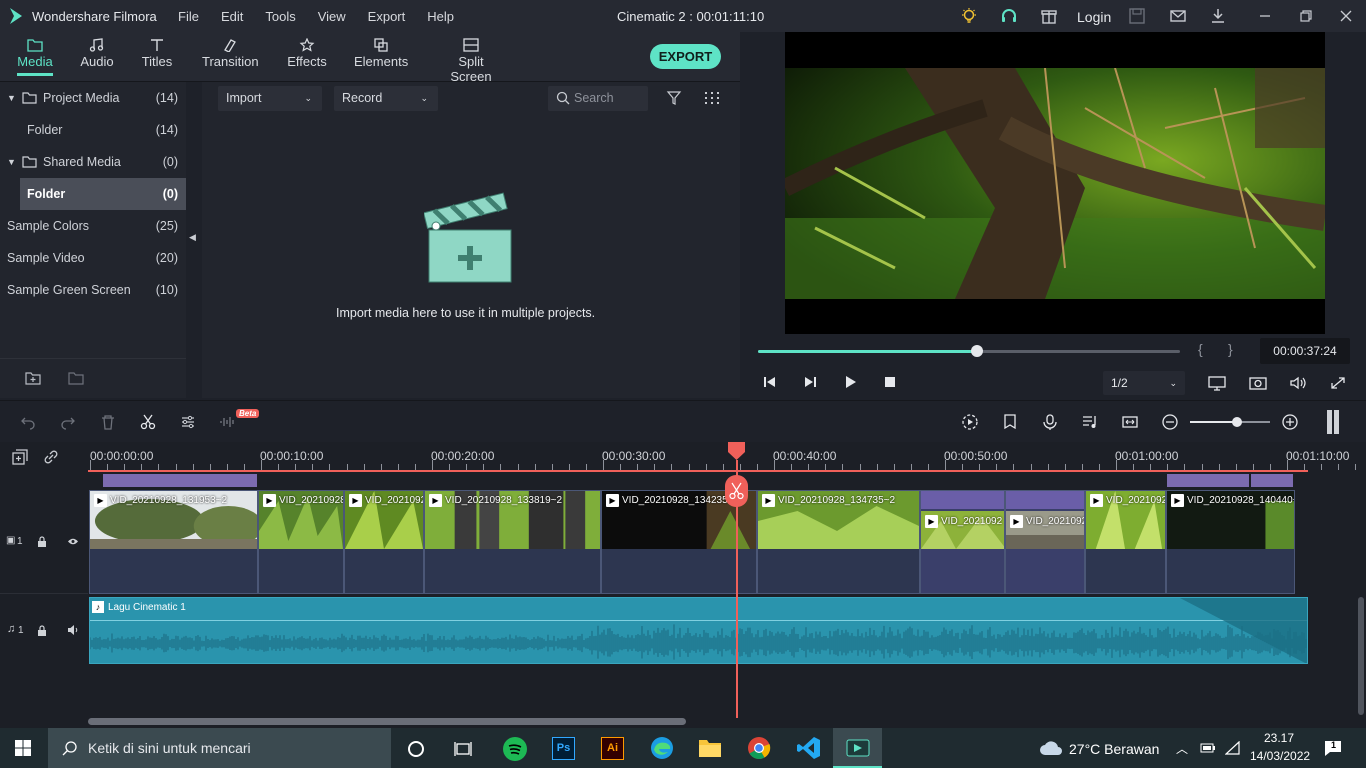  Describe the element at coordinates (280, 16) in the screenshot. I see `menu-tools: Tools` at that location.